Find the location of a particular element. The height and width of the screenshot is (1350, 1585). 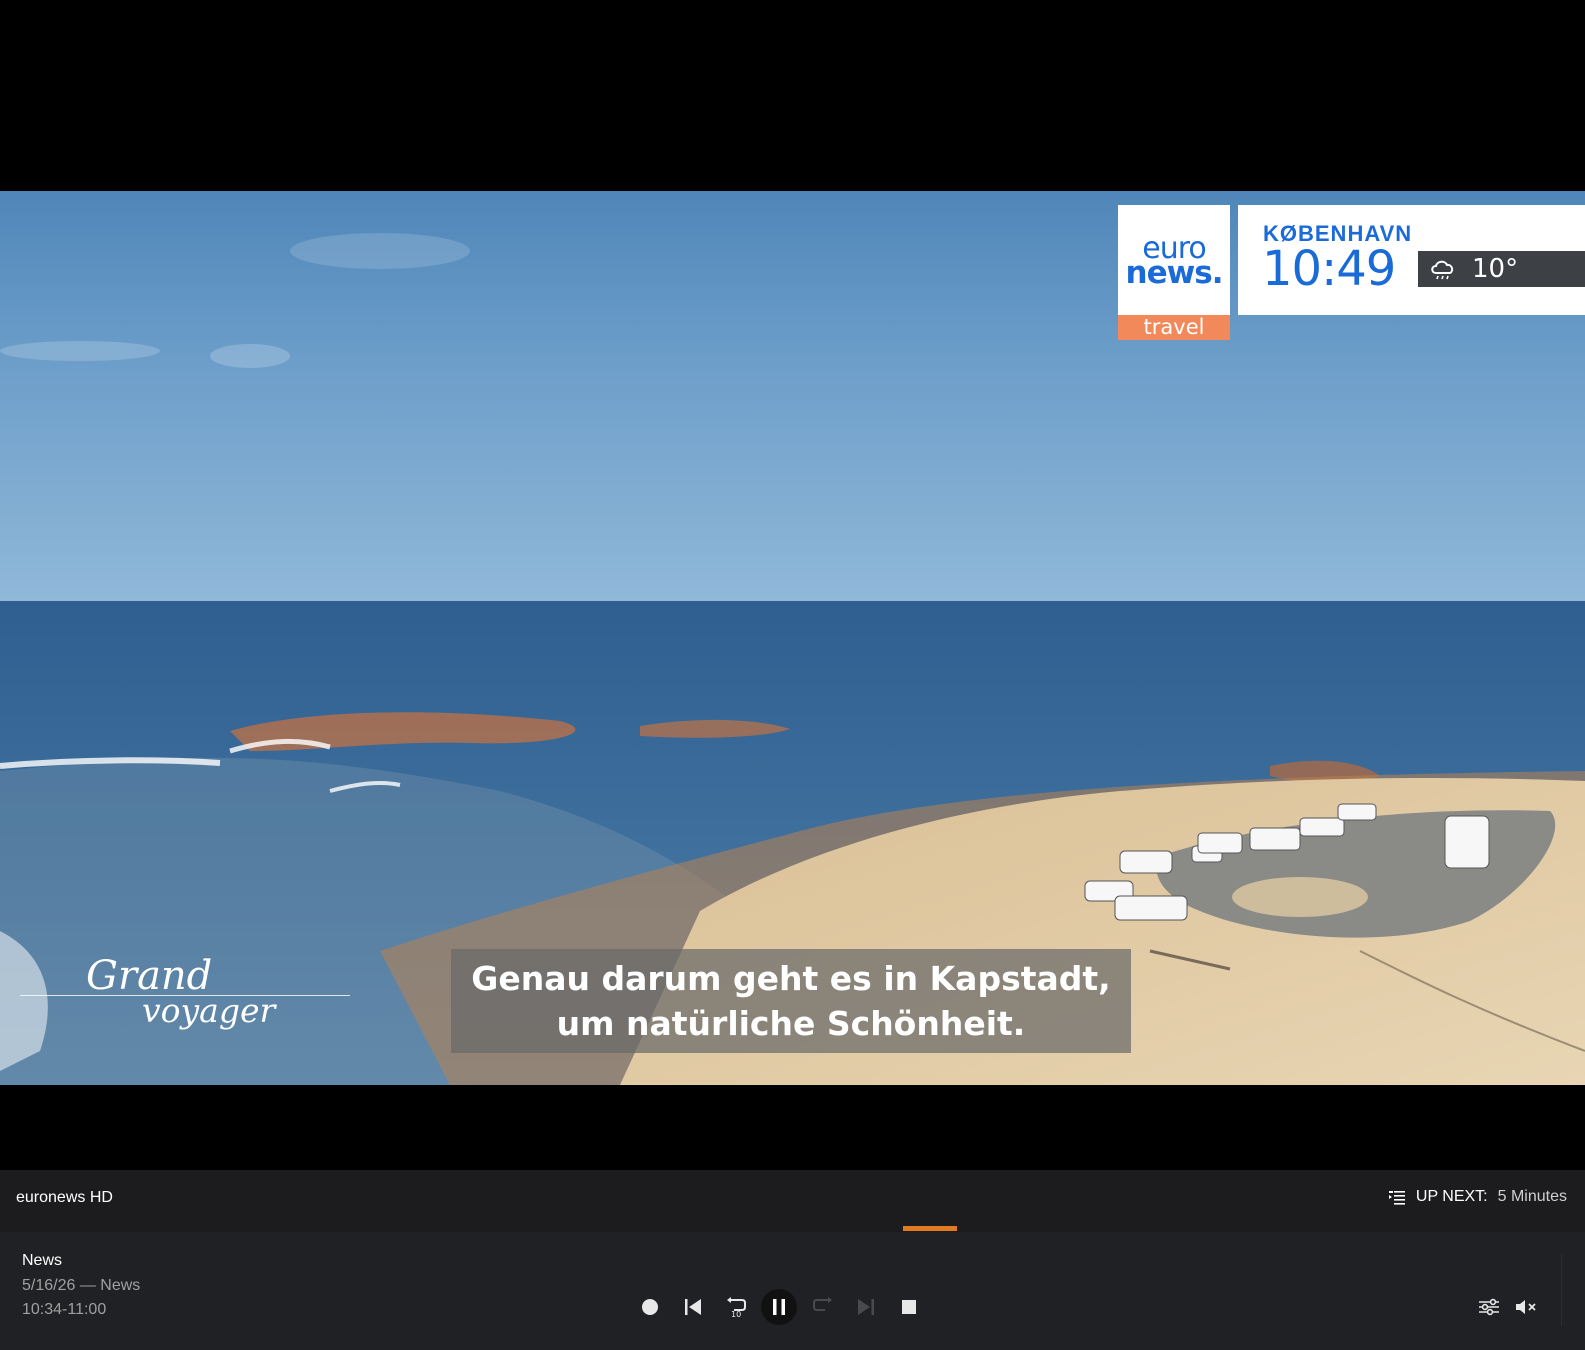

program-meta: 5/16/26 — News is located at coordinates (81, 1285).